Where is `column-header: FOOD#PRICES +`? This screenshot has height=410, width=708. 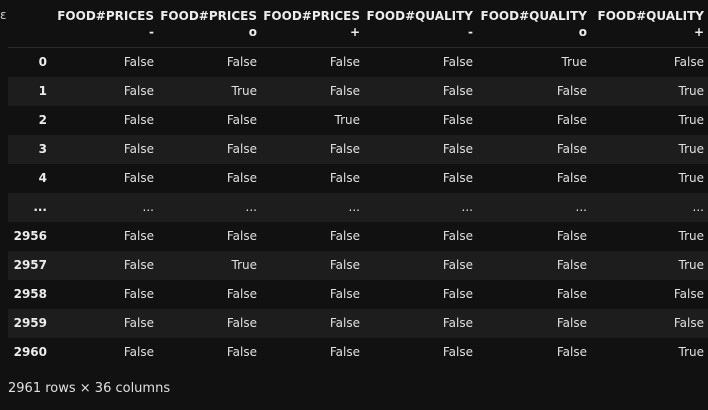 column-header: FOOD#PRICES + is located at coordinates (312, 24).